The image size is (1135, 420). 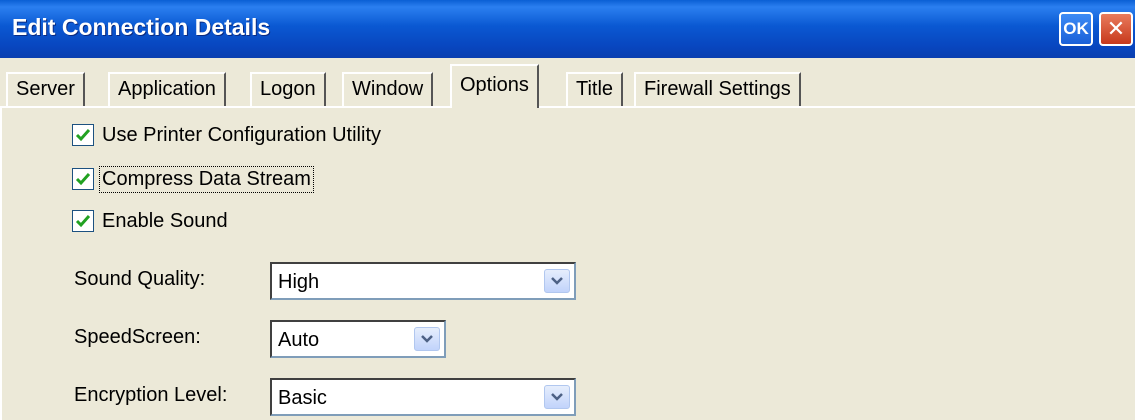 I want to click on speedscreen-select: Auto, so click(x=358, y=339).